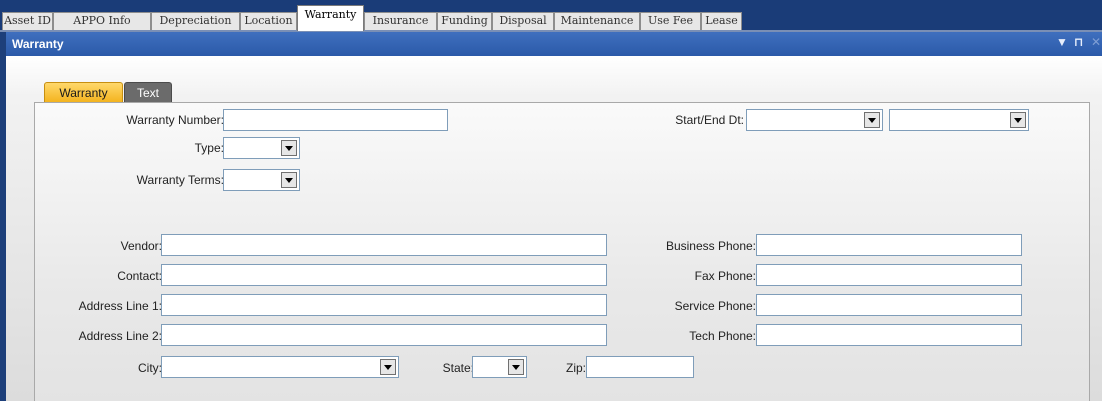  I want to click on tech-phone-label: Tech Phone:, so click(722, 336).